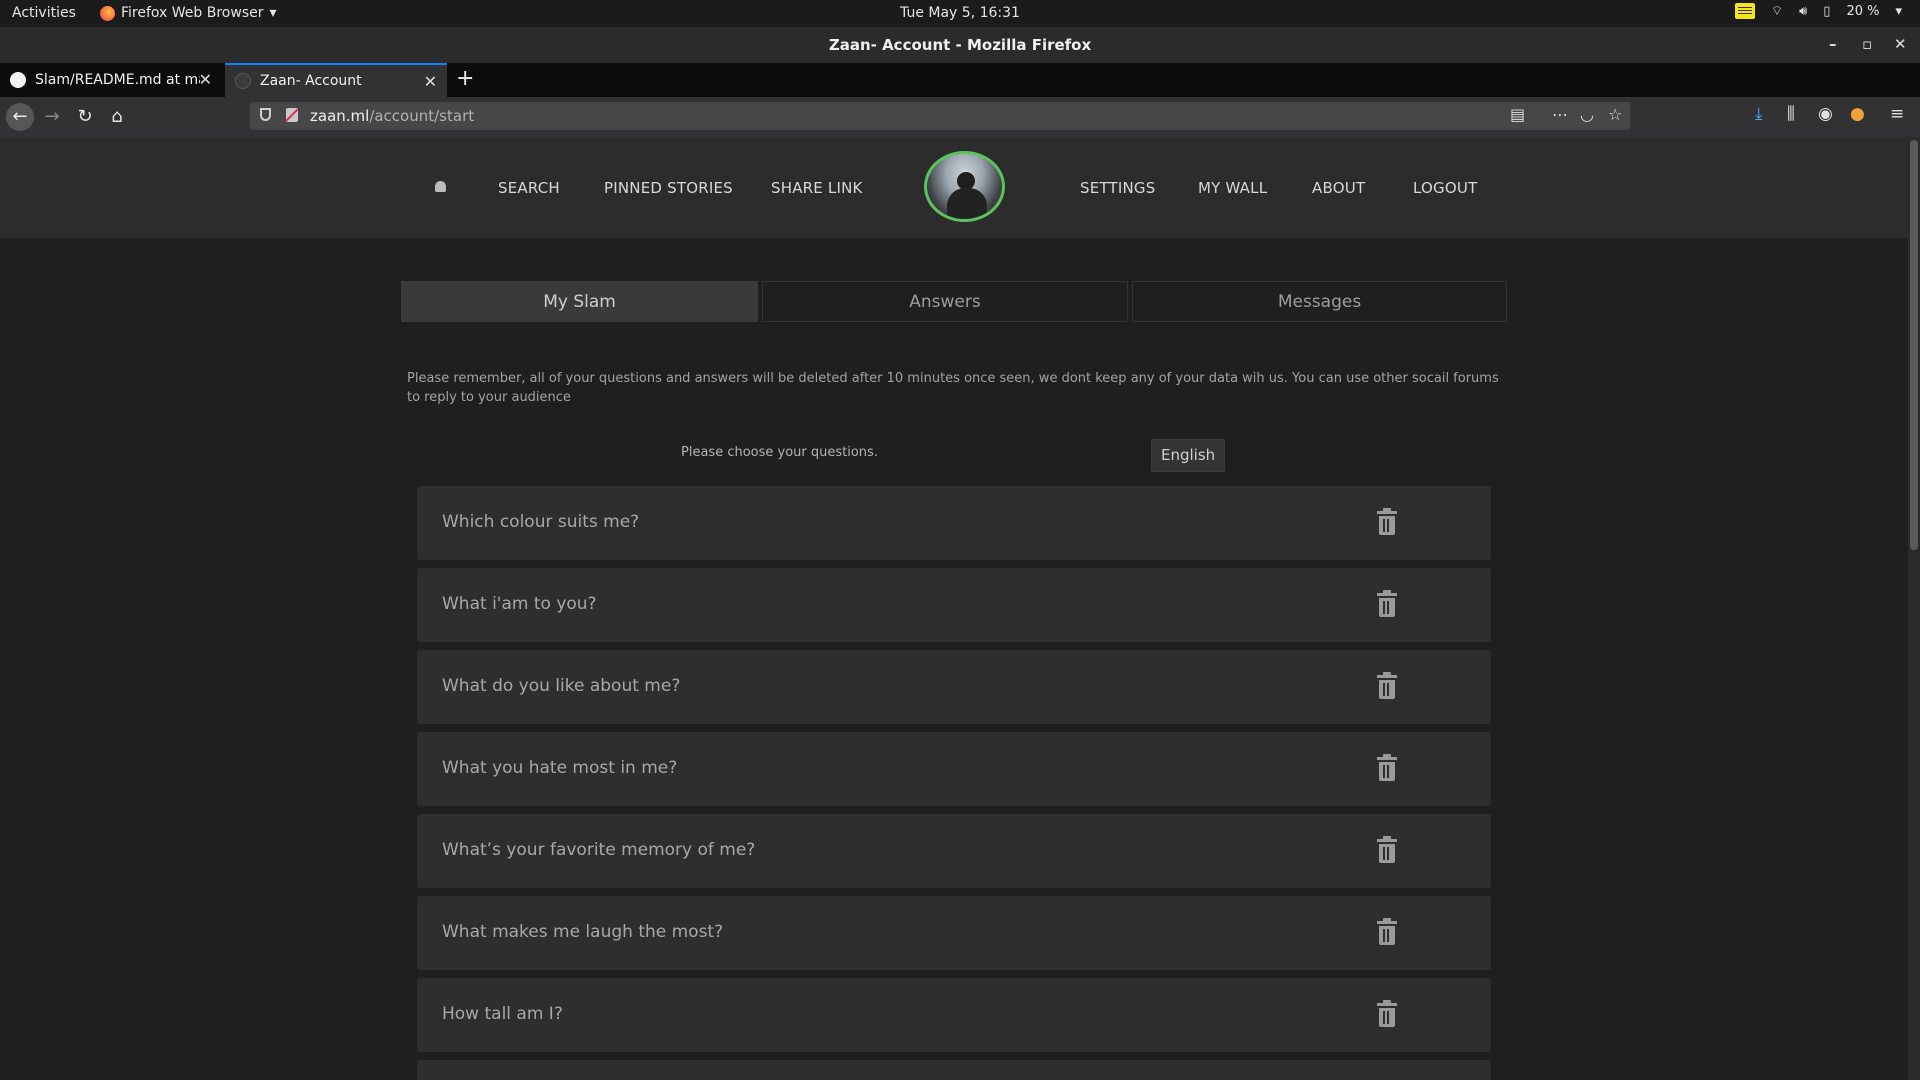  What do you see at coordinates (1319, 301) in the screenshot?
I see `tab-messages: Messages` at bounding box center [1319, 301].